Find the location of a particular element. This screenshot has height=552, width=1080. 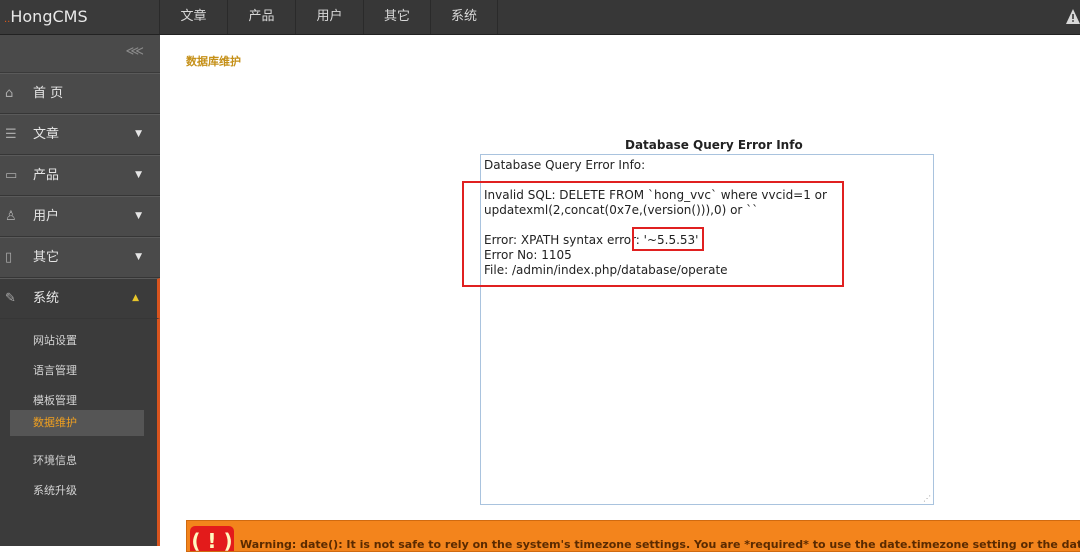

system-submenu: 网站设置 语言管理 模板管理 数据维护 环境信息 系统升级 is located at coordinates (80, 432).